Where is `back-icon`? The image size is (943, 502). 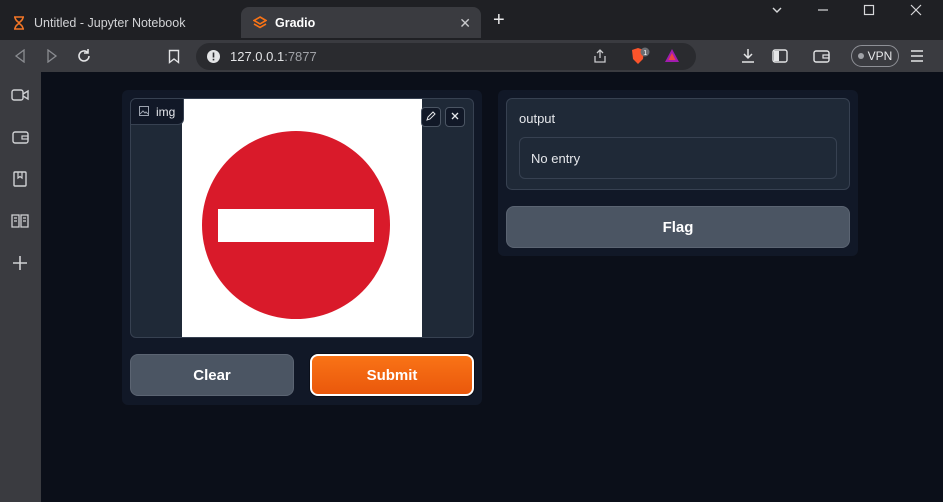 back-icon is located at coordinates (20, 56).